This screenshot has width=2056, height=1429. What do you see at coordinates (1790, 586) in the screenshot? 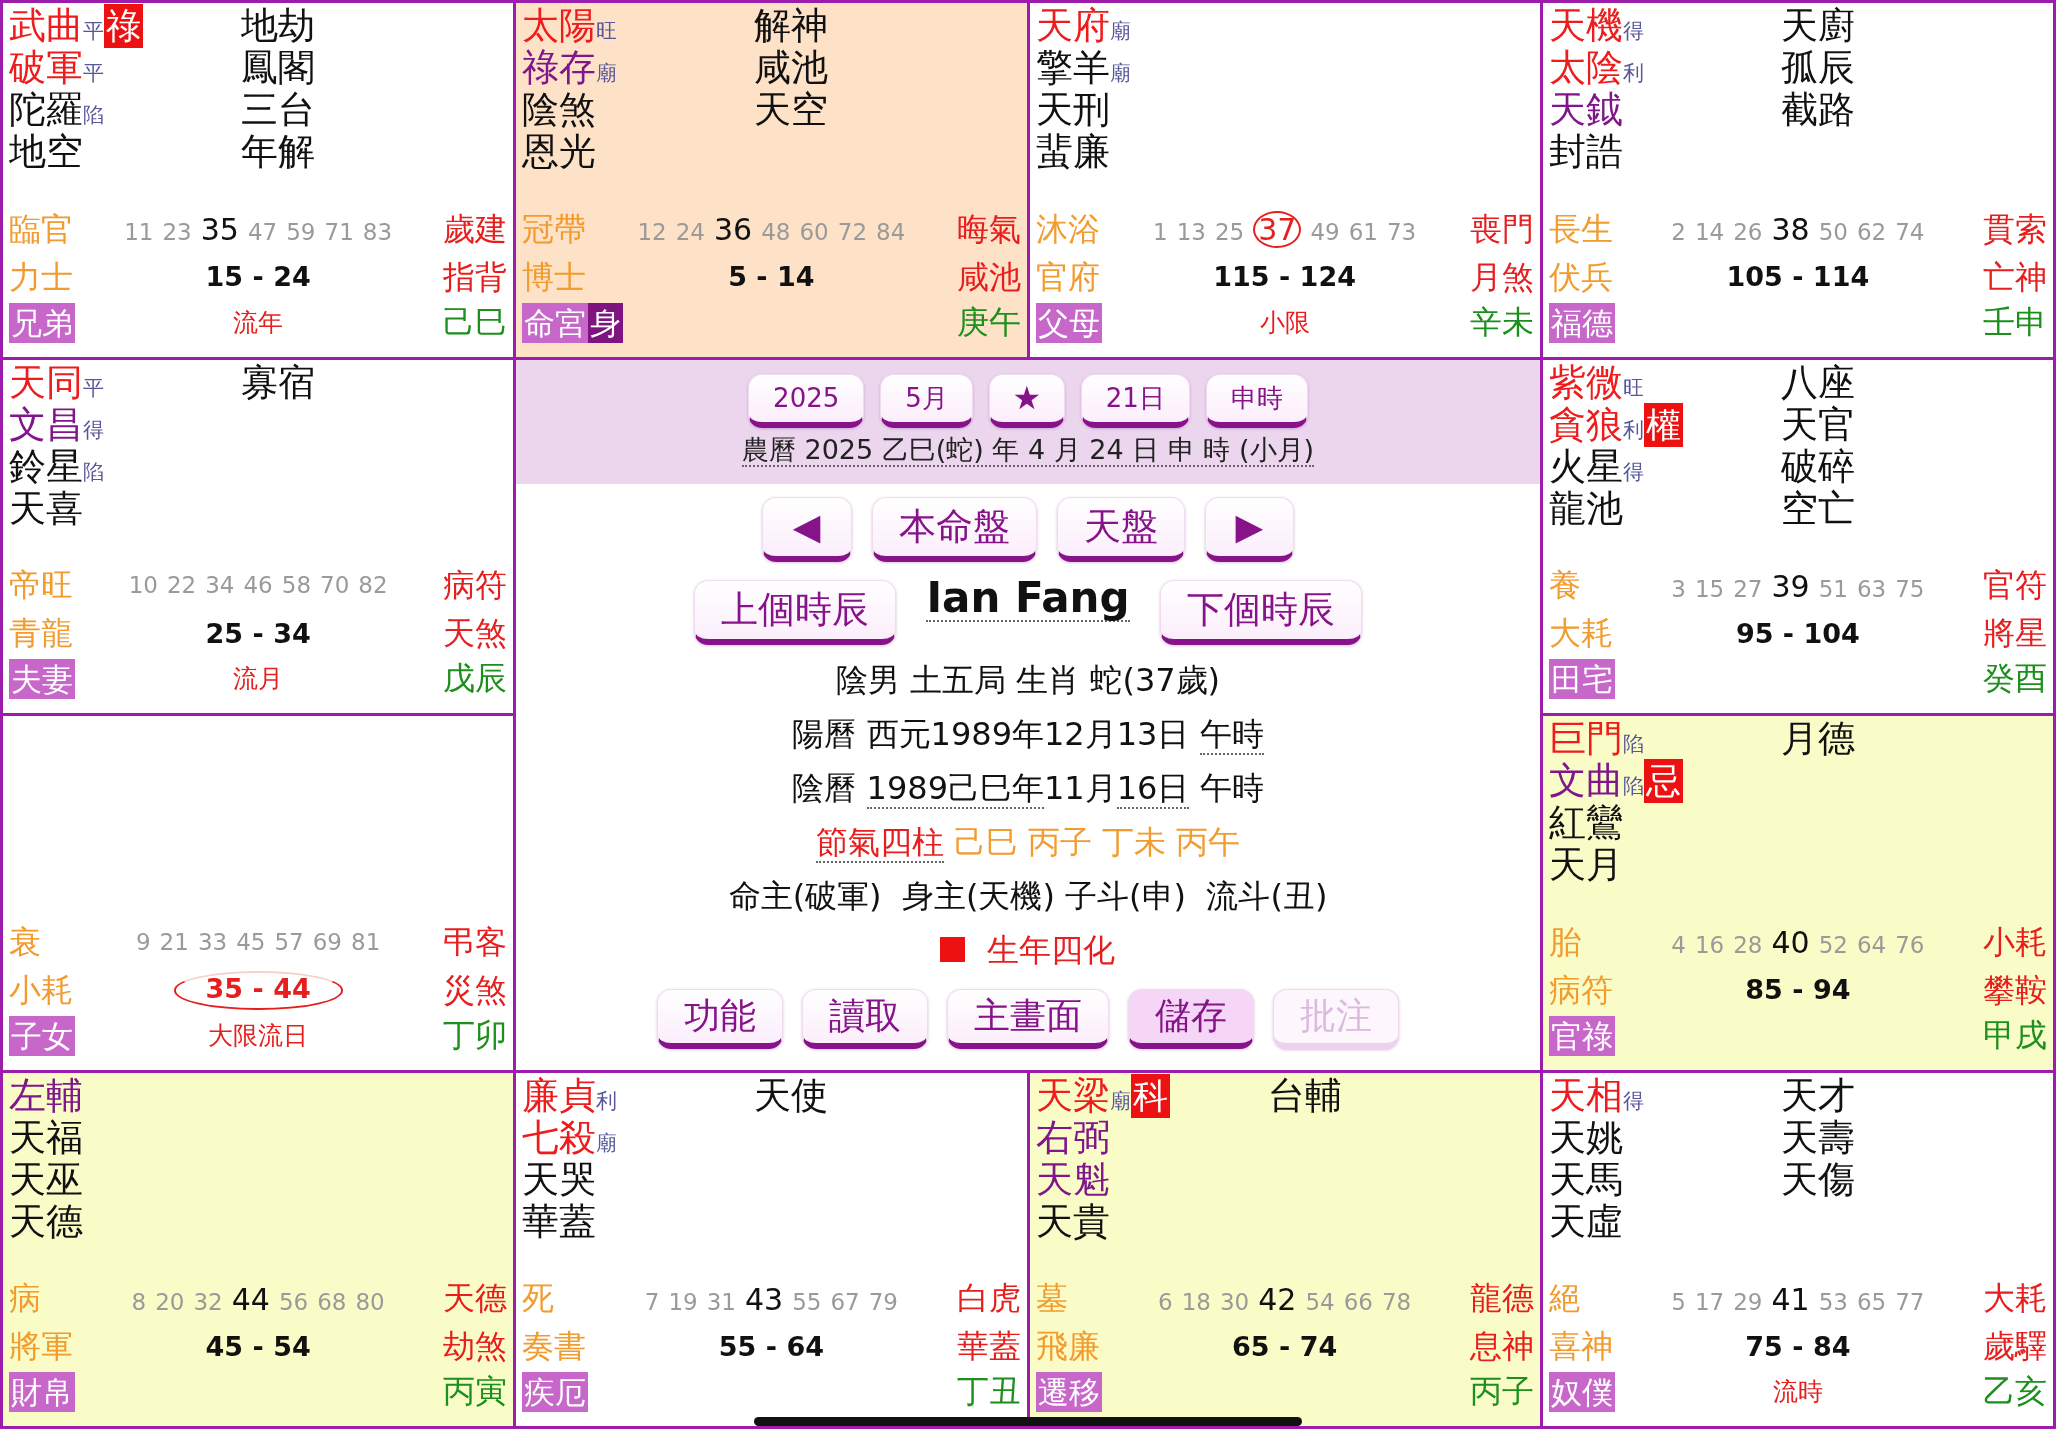
I see `age-number: 39` at bounding box center [1790, 586].